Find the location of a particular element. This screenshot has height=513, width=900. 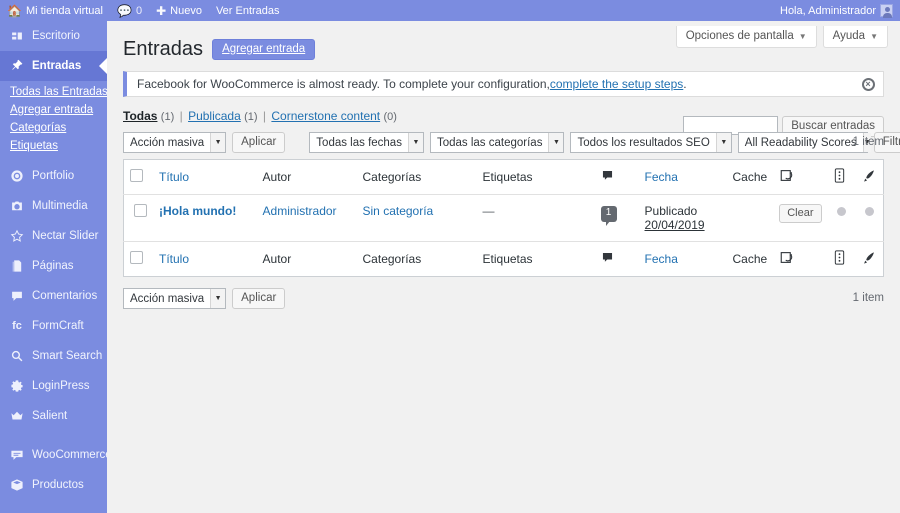

notice-setup-link: complete the setup steps is located at coordinates (616, 84).